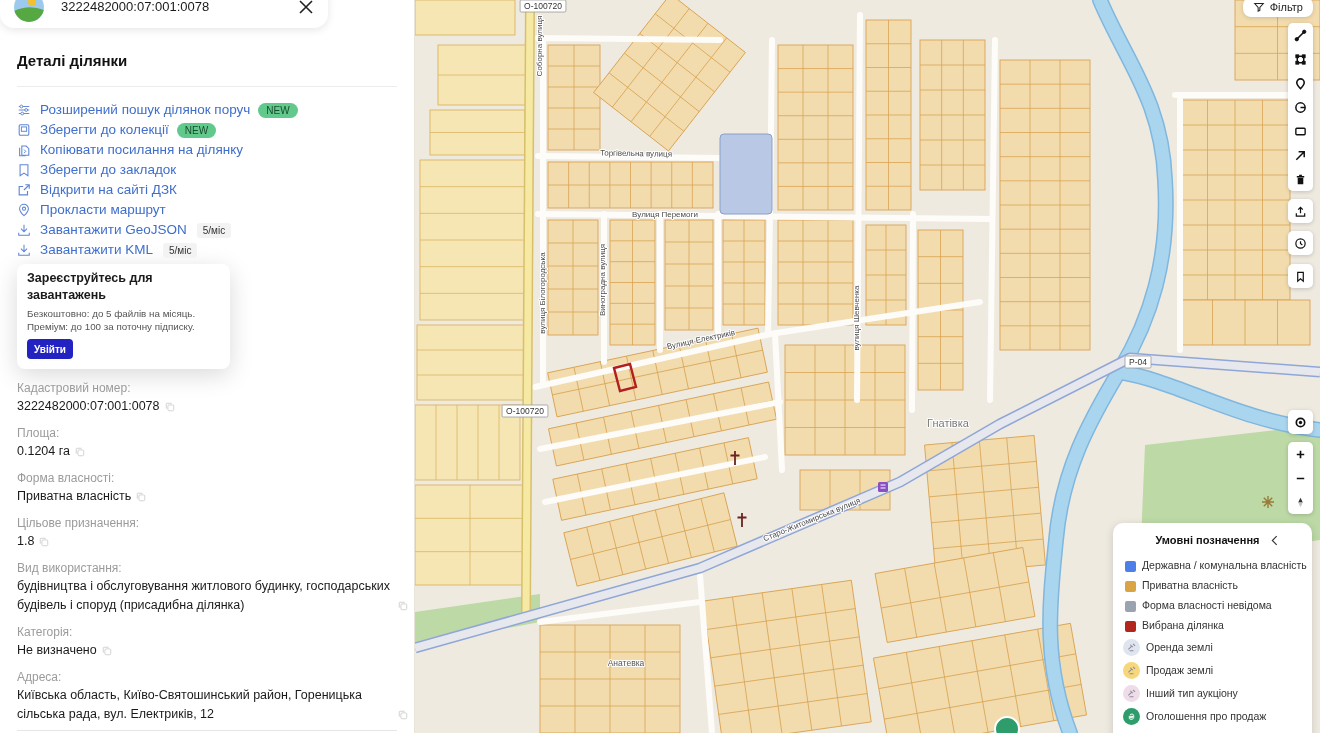 This screenshot has height=733, width=1320. Describe the element at coordinates (543, 293) in the screenshot. I see `street-label: вулиця Білогородська` at that location.